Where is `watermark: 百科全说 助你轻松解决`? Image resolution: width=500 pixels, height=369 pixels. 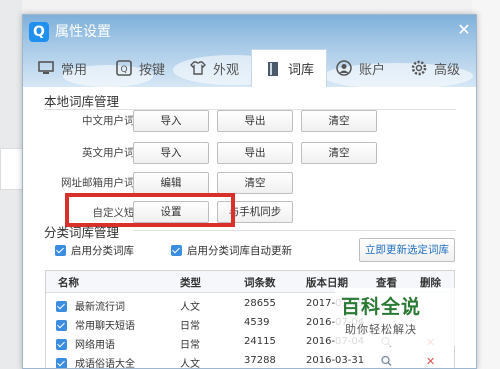
watermark: 百科全说 助你轻松解决 is located at coordinates (405, 317).